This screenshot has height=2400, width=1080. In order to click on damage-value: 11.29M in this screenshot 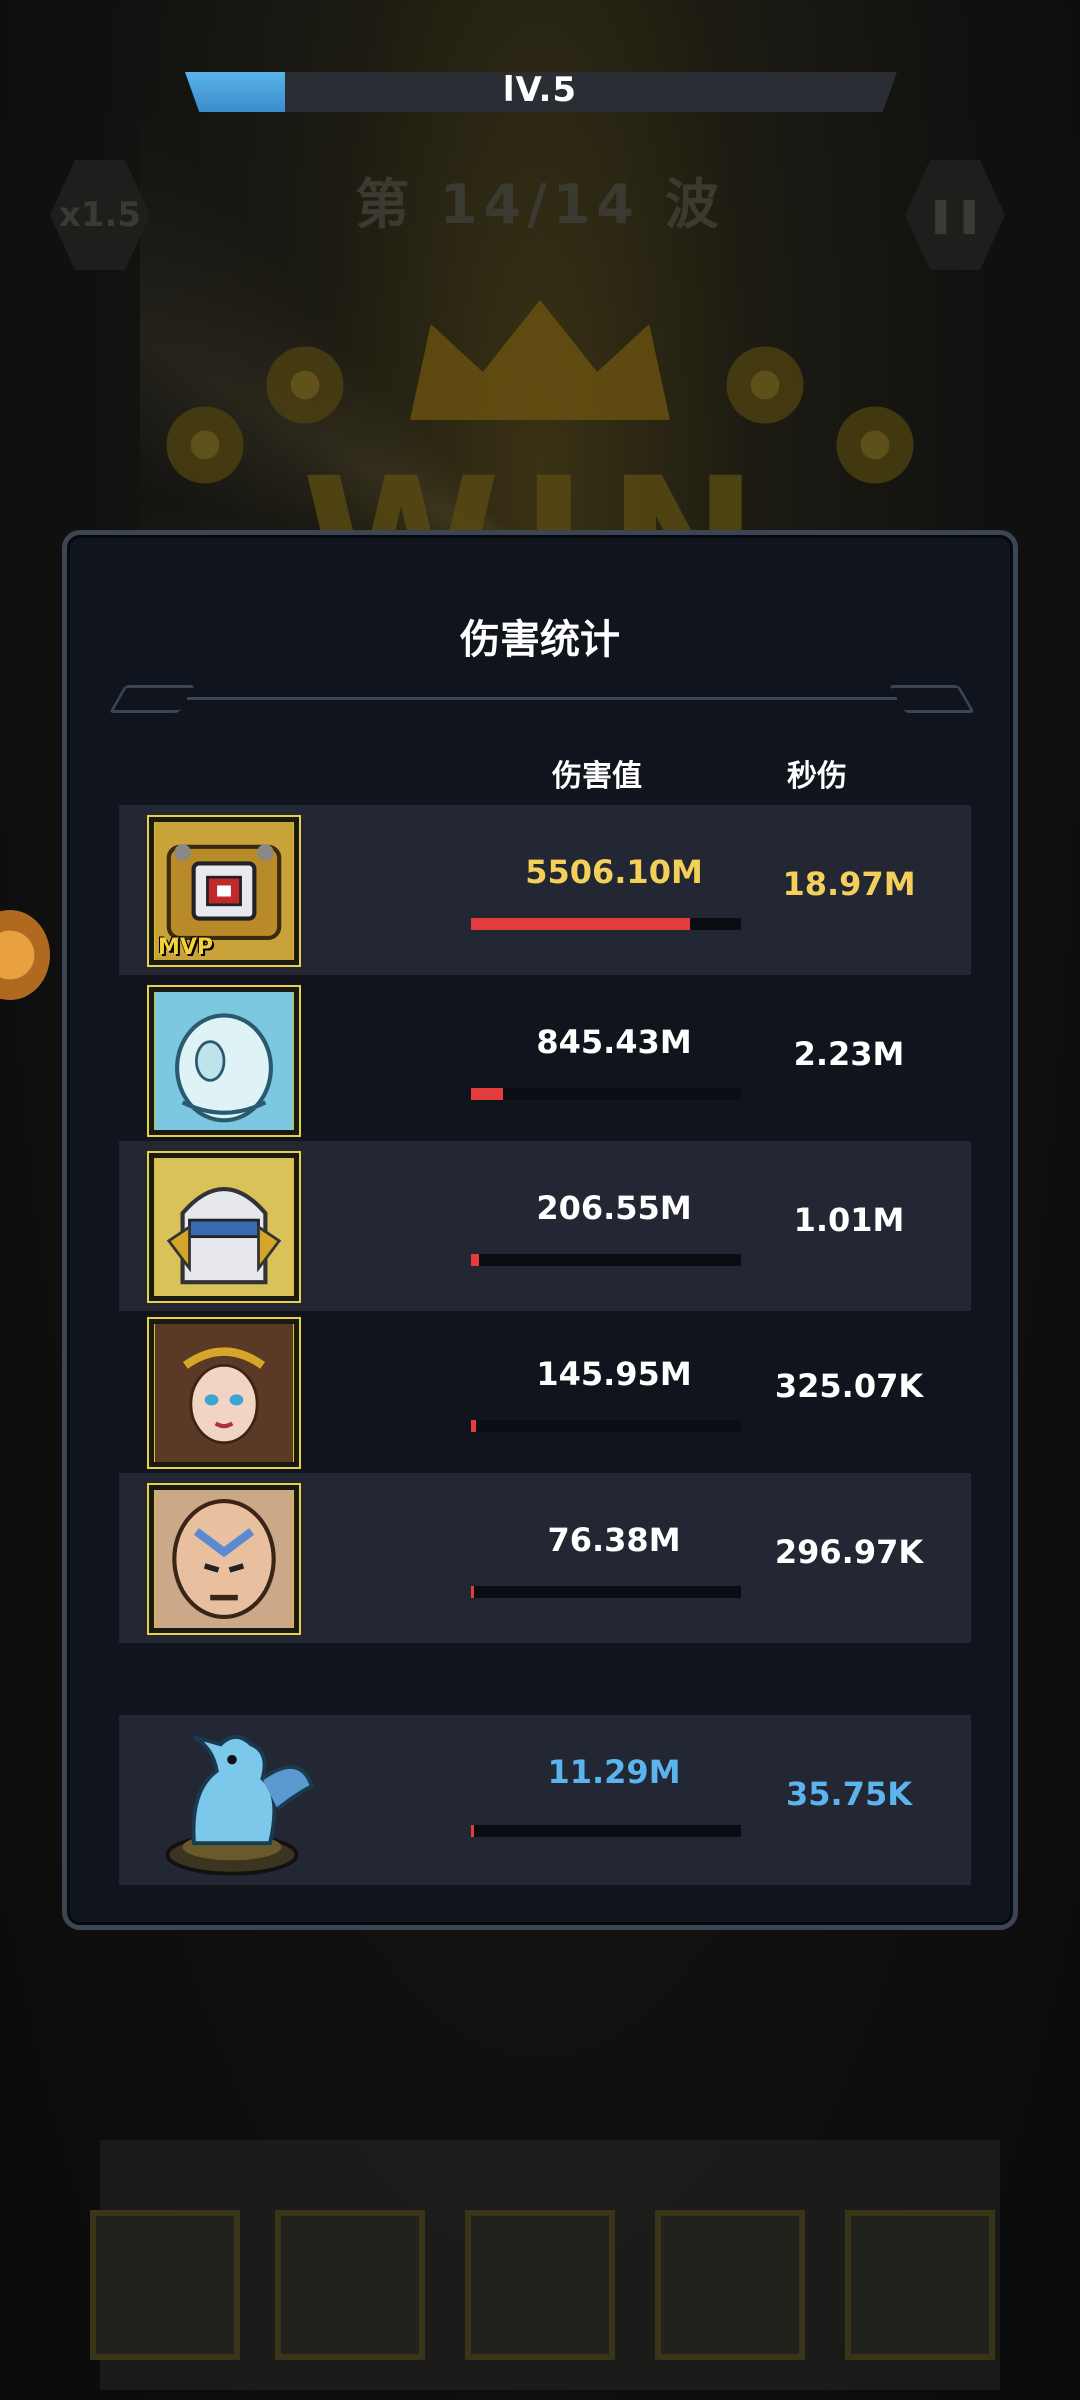, I will do `click(614, 1772)`.